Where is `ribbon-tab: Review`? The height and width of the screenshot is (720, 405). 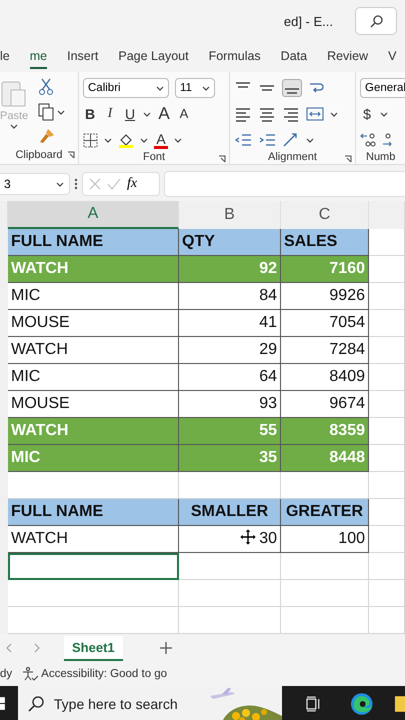 ribbon-tab: Review is located at coordinates (347, 57).